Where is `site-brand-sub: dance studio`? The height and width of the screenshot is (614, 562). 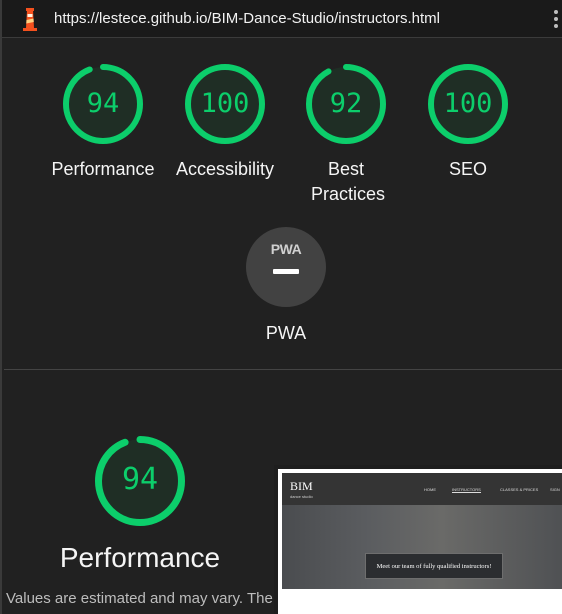
site-brand-sub: dance studio is located at coordinates (301, 496).